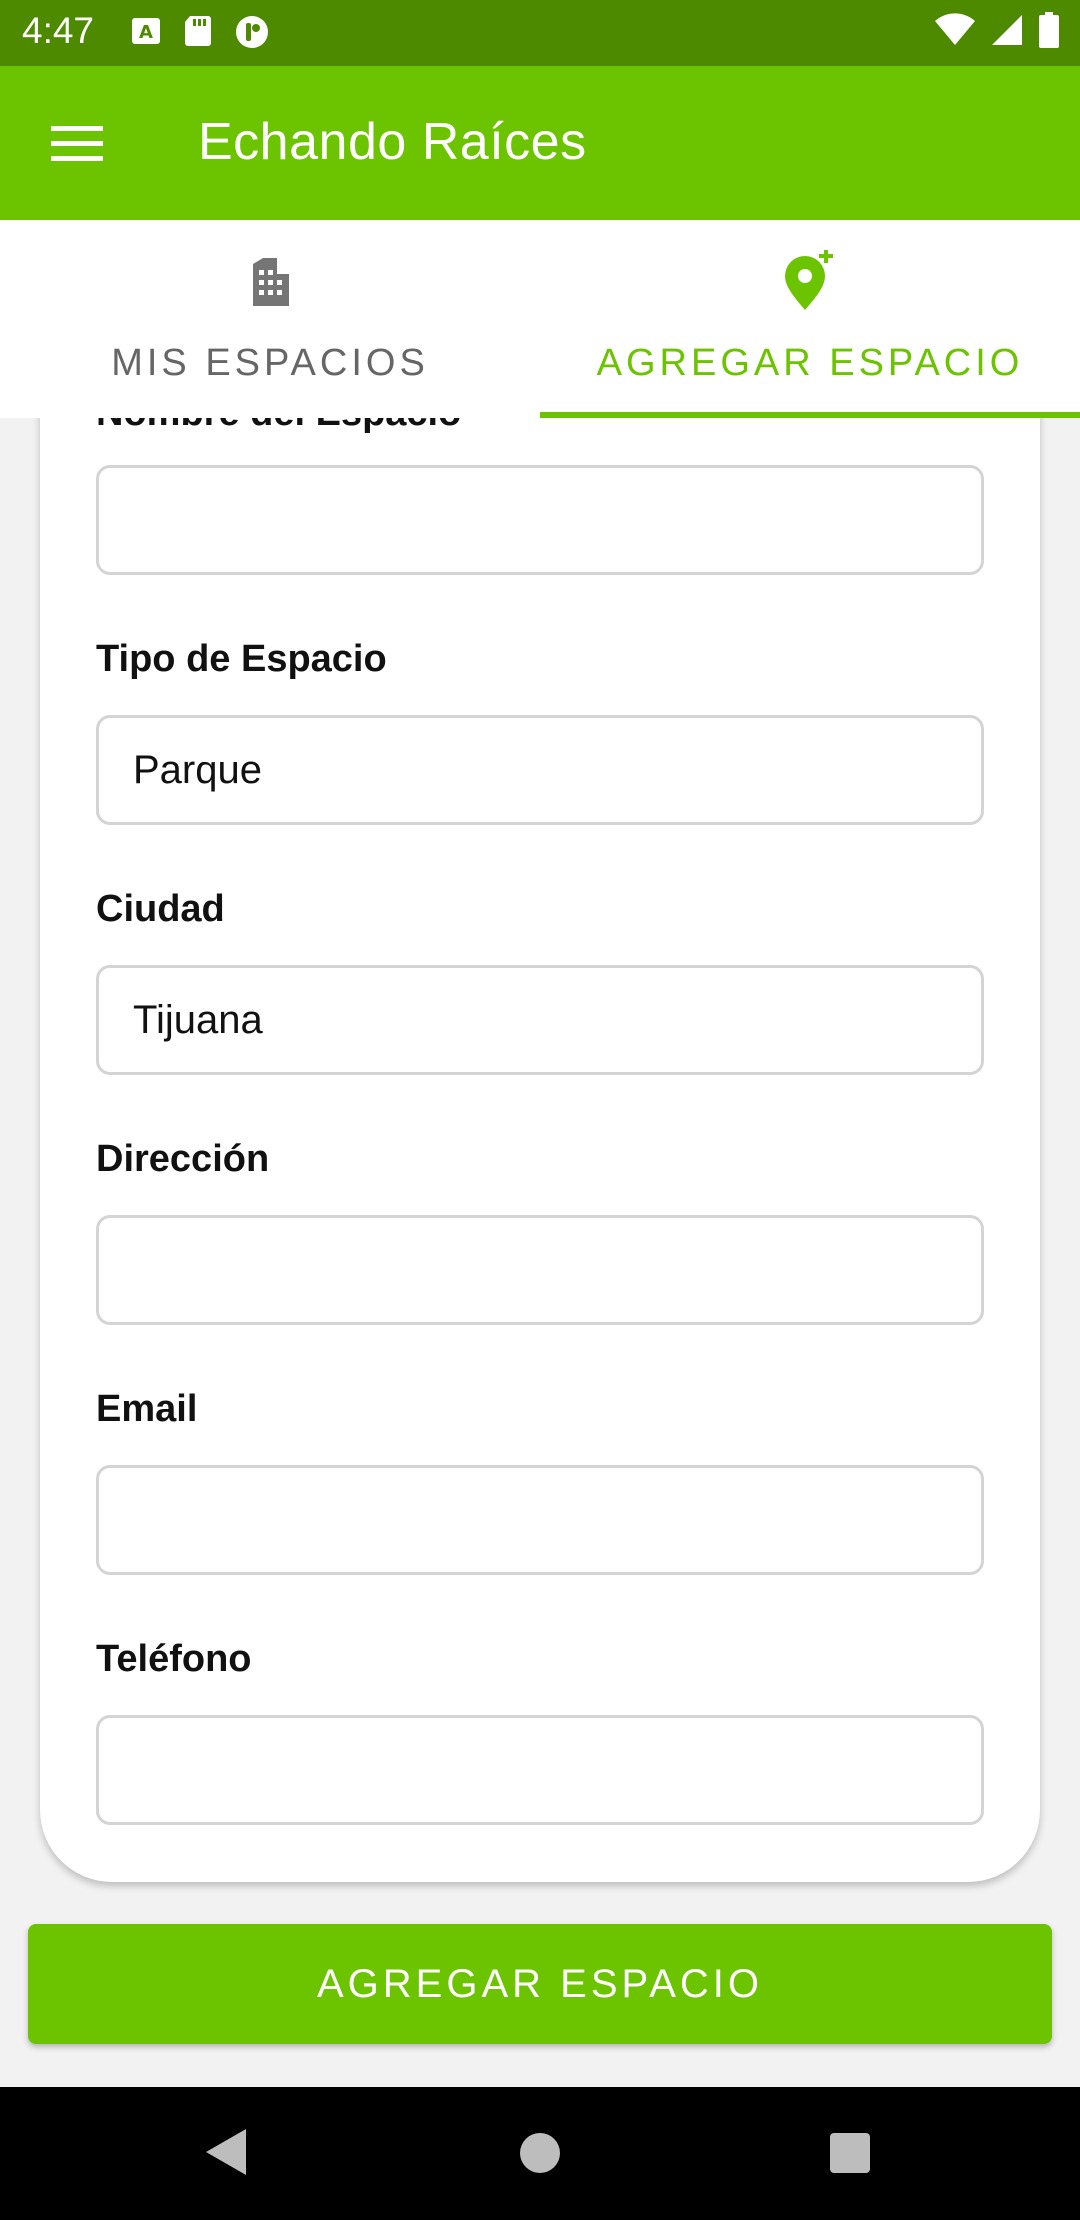 The image size is (1080, 2220). Describe the element at coordinates (147, 1409) in the screenshot. I see `field-label-email: Email` at that location.